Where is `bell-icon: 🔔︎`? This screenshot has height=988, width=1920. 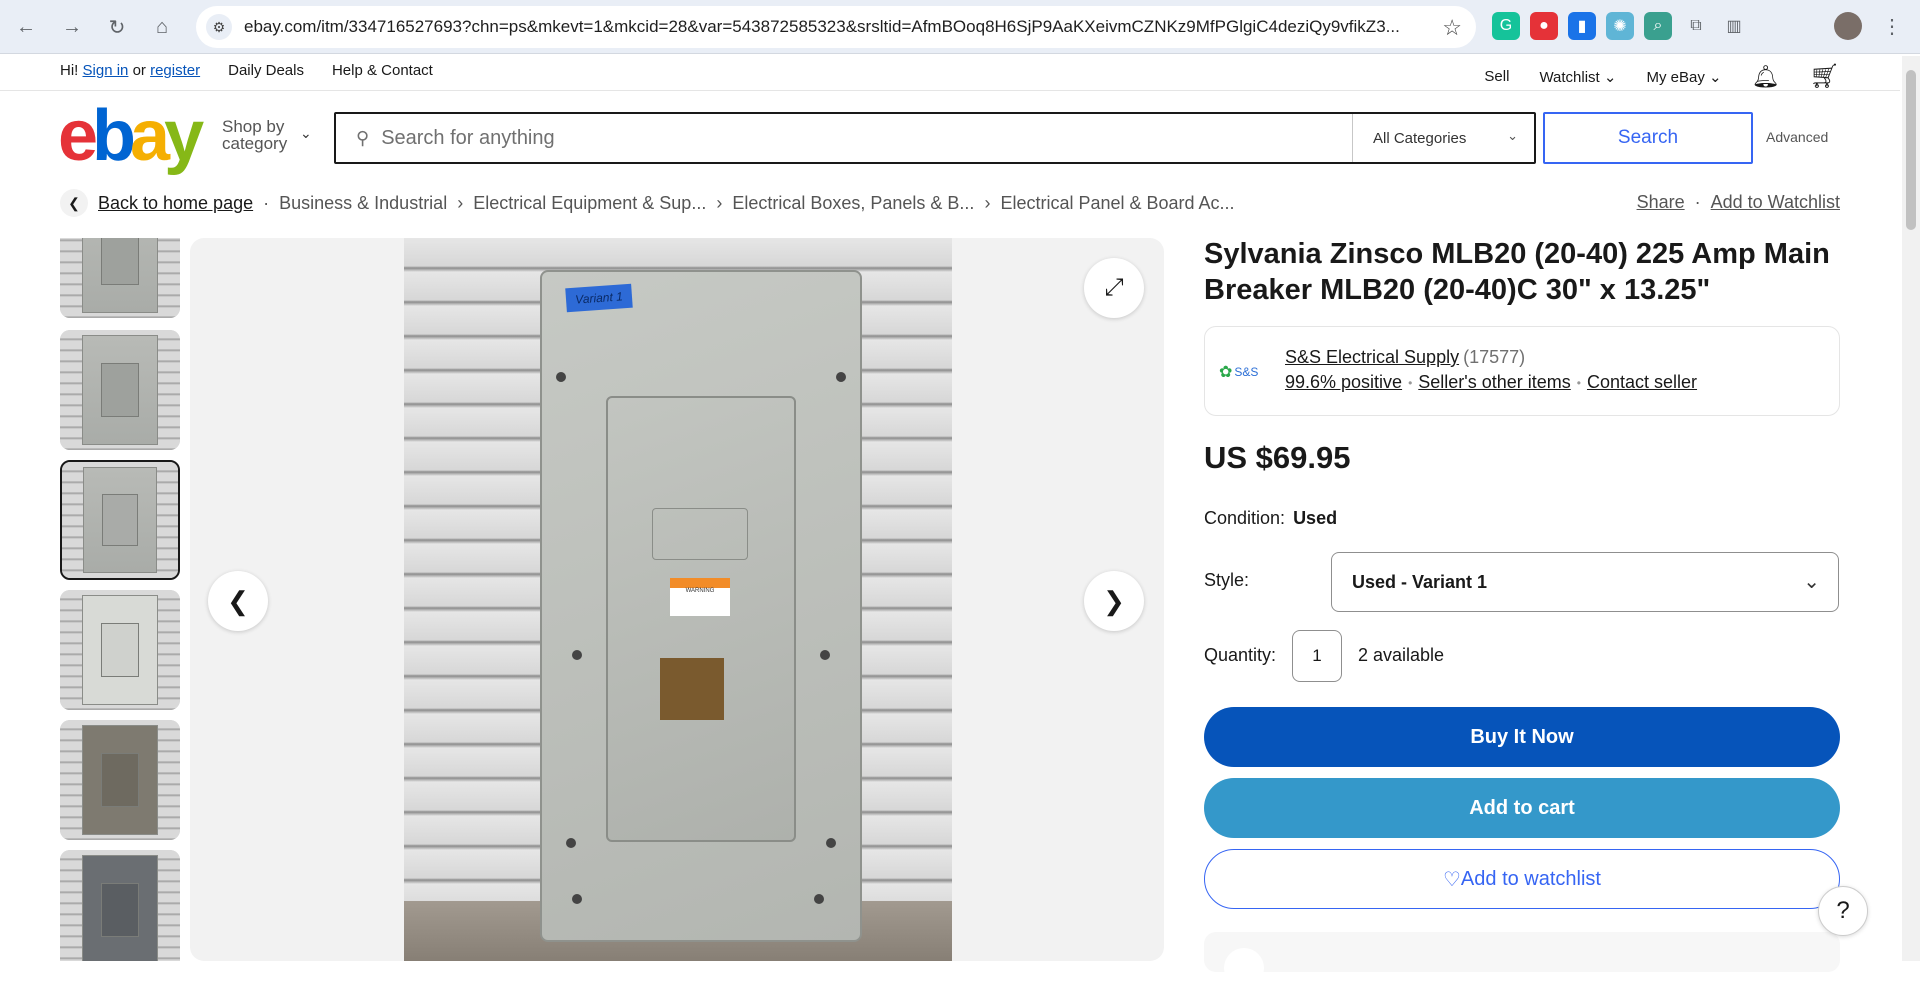 bell-icon: 🔔︎ is located at coordinates (1766, 77).